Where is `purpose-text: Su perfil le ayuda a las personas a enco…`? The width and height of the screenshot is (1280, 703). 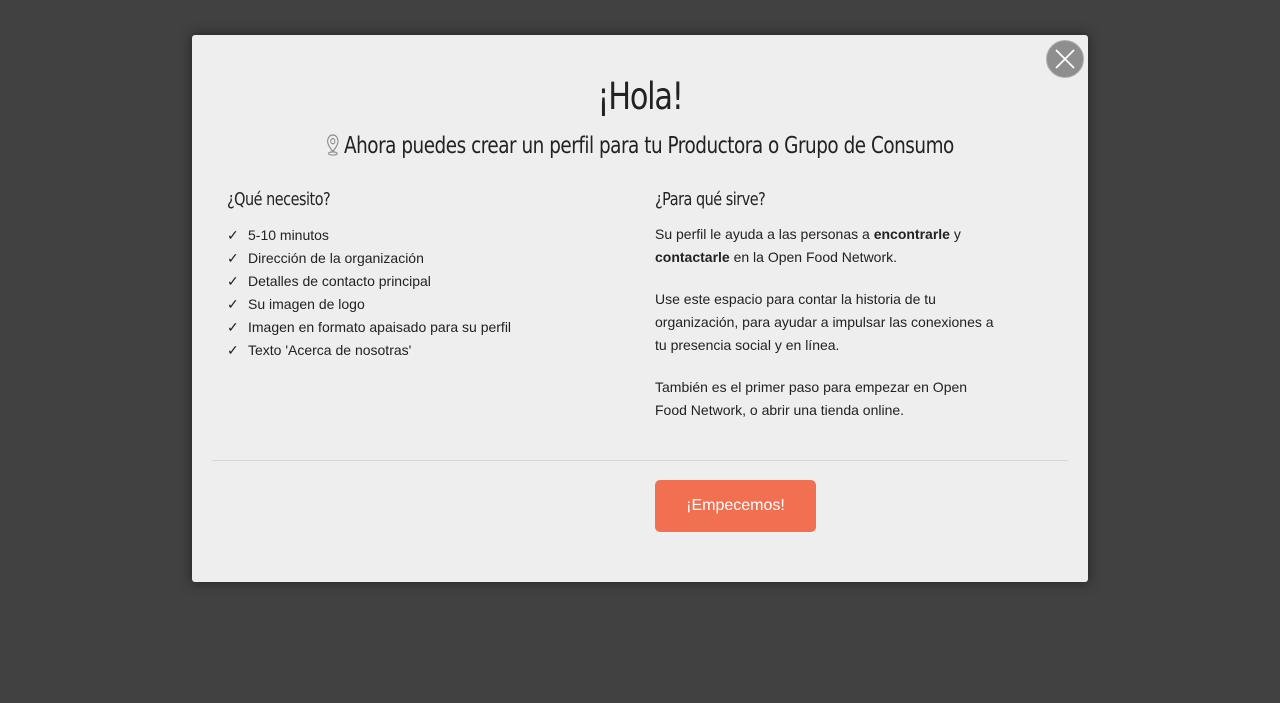 purpose-text: Su perfil le ayuda a las personas a enco… is located at coordinates (825, 332).